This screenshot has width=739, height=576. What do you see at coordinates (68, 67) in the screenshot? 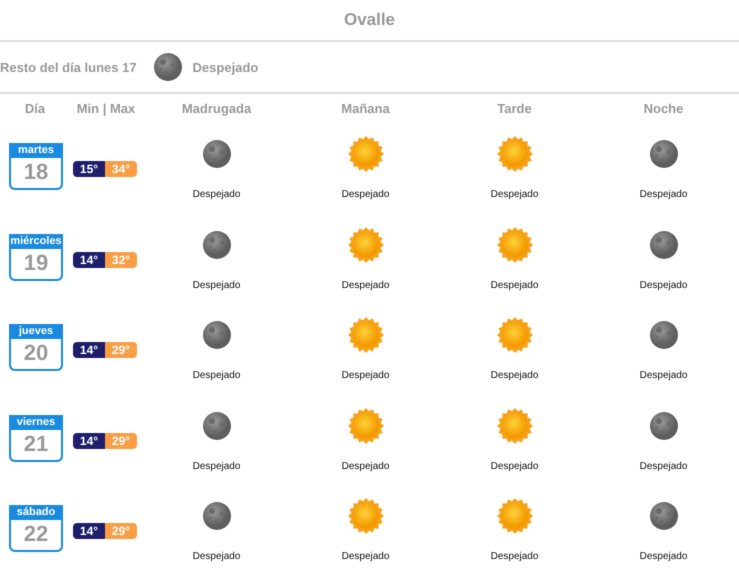
I see `rest-of-day-label: Resto del día lunes 17` at bounding box center [68, 67].